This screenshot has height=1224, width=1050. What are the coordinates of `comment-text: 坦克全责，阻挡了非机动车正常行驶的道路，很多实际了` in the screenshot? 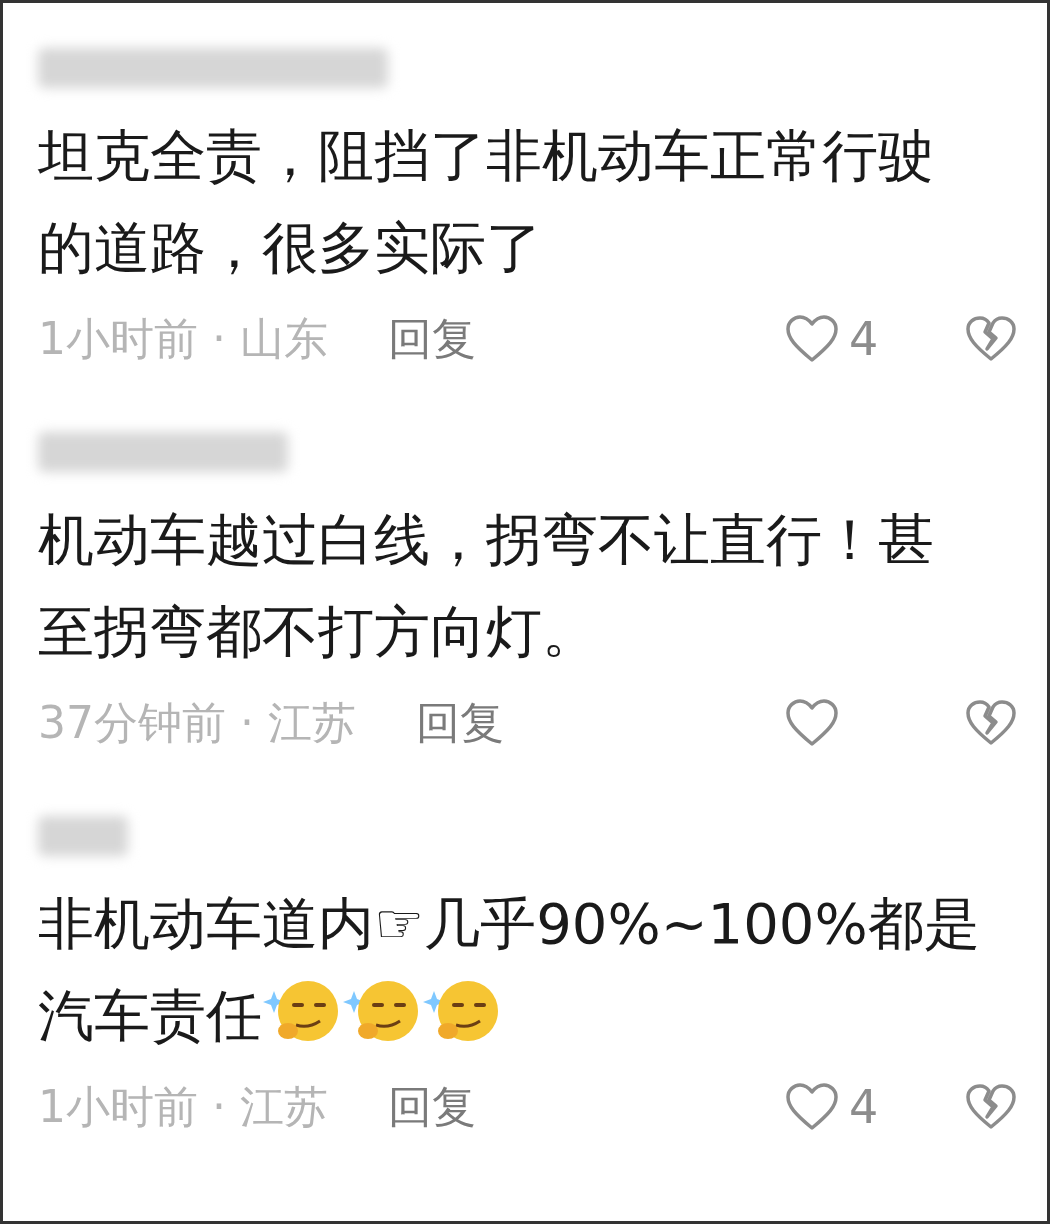 It's located at (486, 201).